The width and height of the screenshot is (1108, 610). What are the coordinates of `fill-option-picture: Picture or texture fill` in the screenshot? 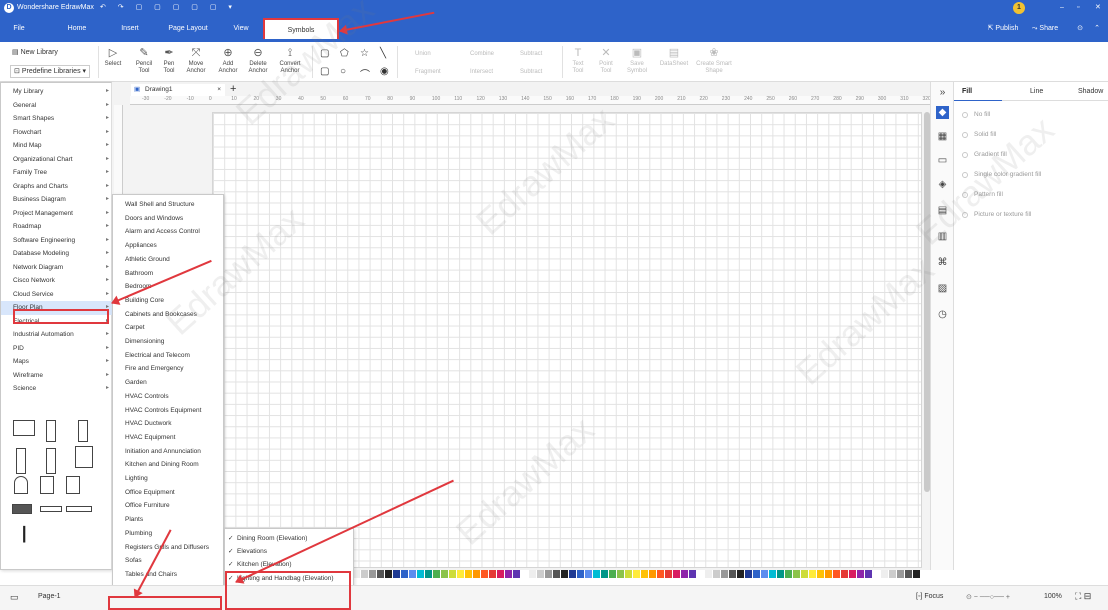 It's located at (996, 215).